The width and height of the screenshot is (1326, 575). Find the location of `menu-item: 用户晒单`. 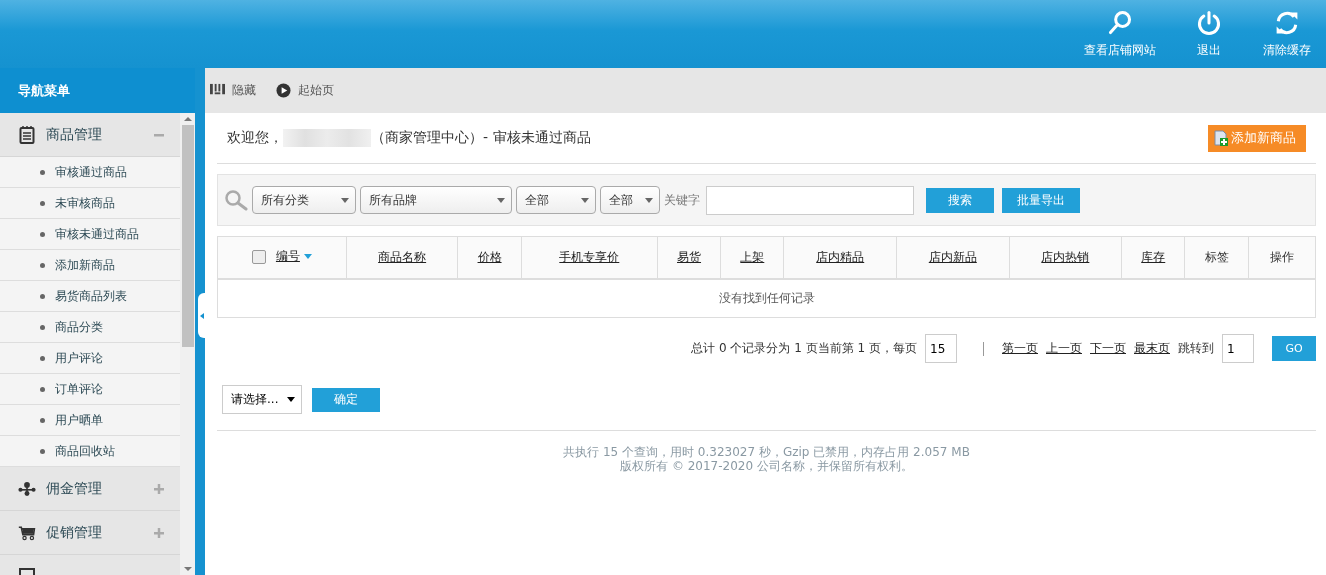

menu-item: 用户晒单 is located at coordinates (90, 420).